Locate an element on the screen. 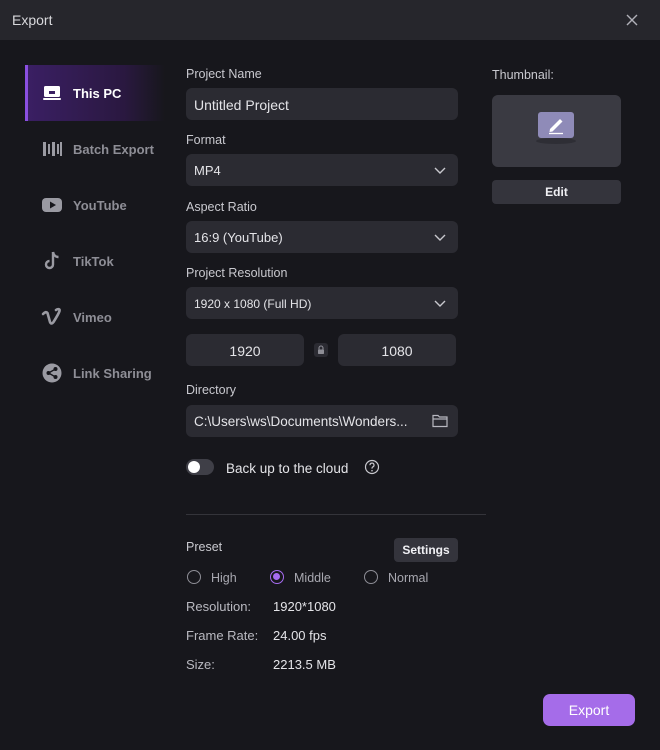  section-divider is located at coordinates (336, 514).